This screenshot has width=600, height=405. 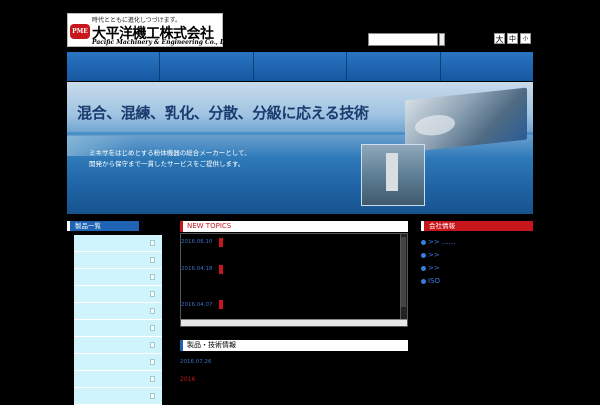 What do you see at coordinates (197, 242) in the screenshot?
I see `news-date: 2016.06.10` at bounding box center [197, 242].